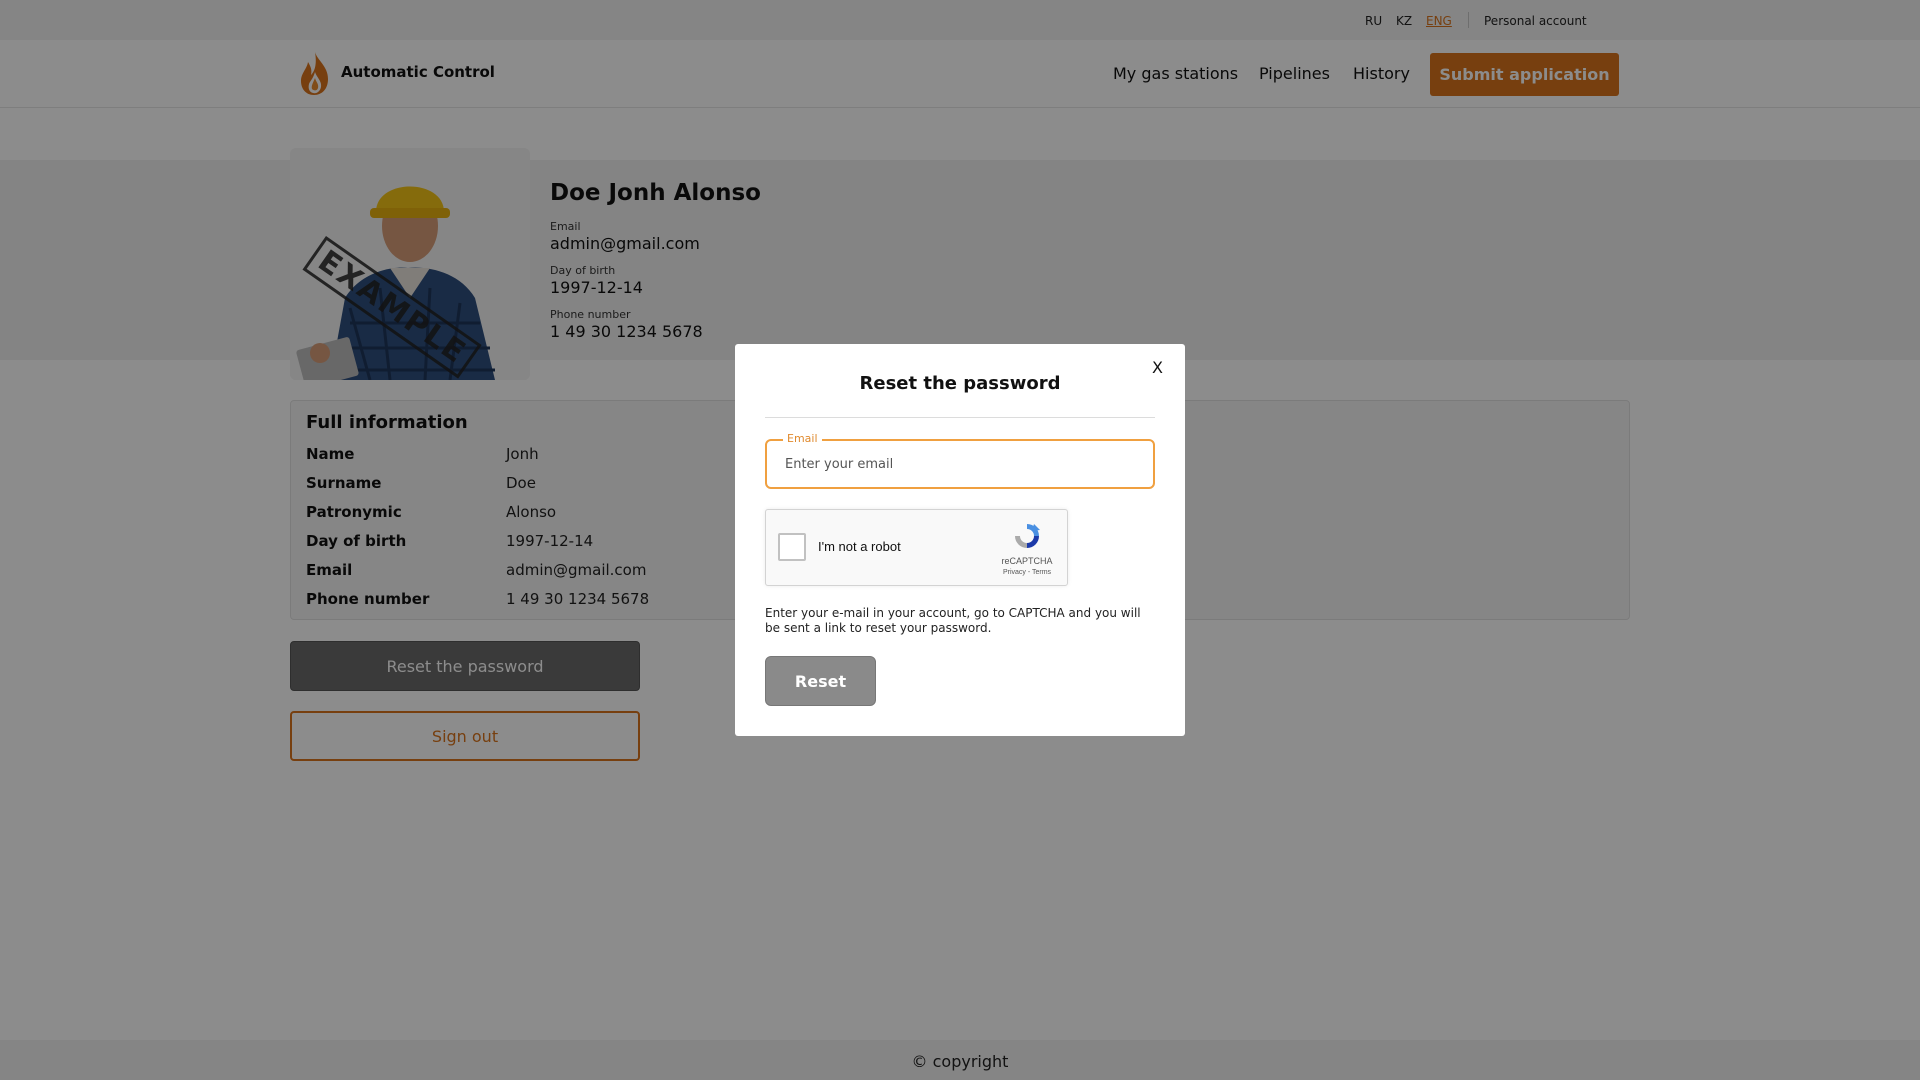 The image size is (1920, 1080). I want to click on recaptcha-brand: reCAPTCHA, so click(1027, 561).